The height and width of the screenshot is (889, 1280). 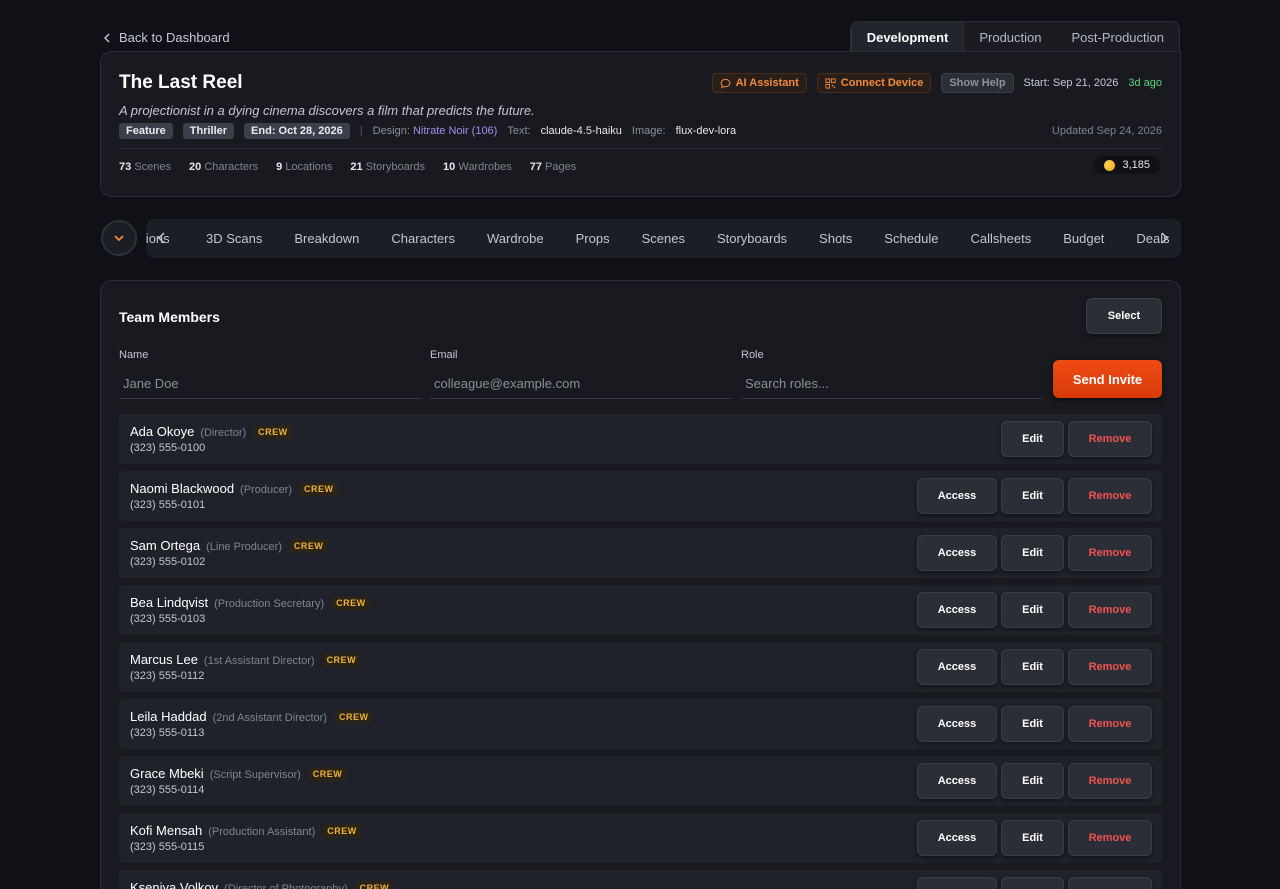 I want to click on tab-props: Props, so click(x=593, y=238).